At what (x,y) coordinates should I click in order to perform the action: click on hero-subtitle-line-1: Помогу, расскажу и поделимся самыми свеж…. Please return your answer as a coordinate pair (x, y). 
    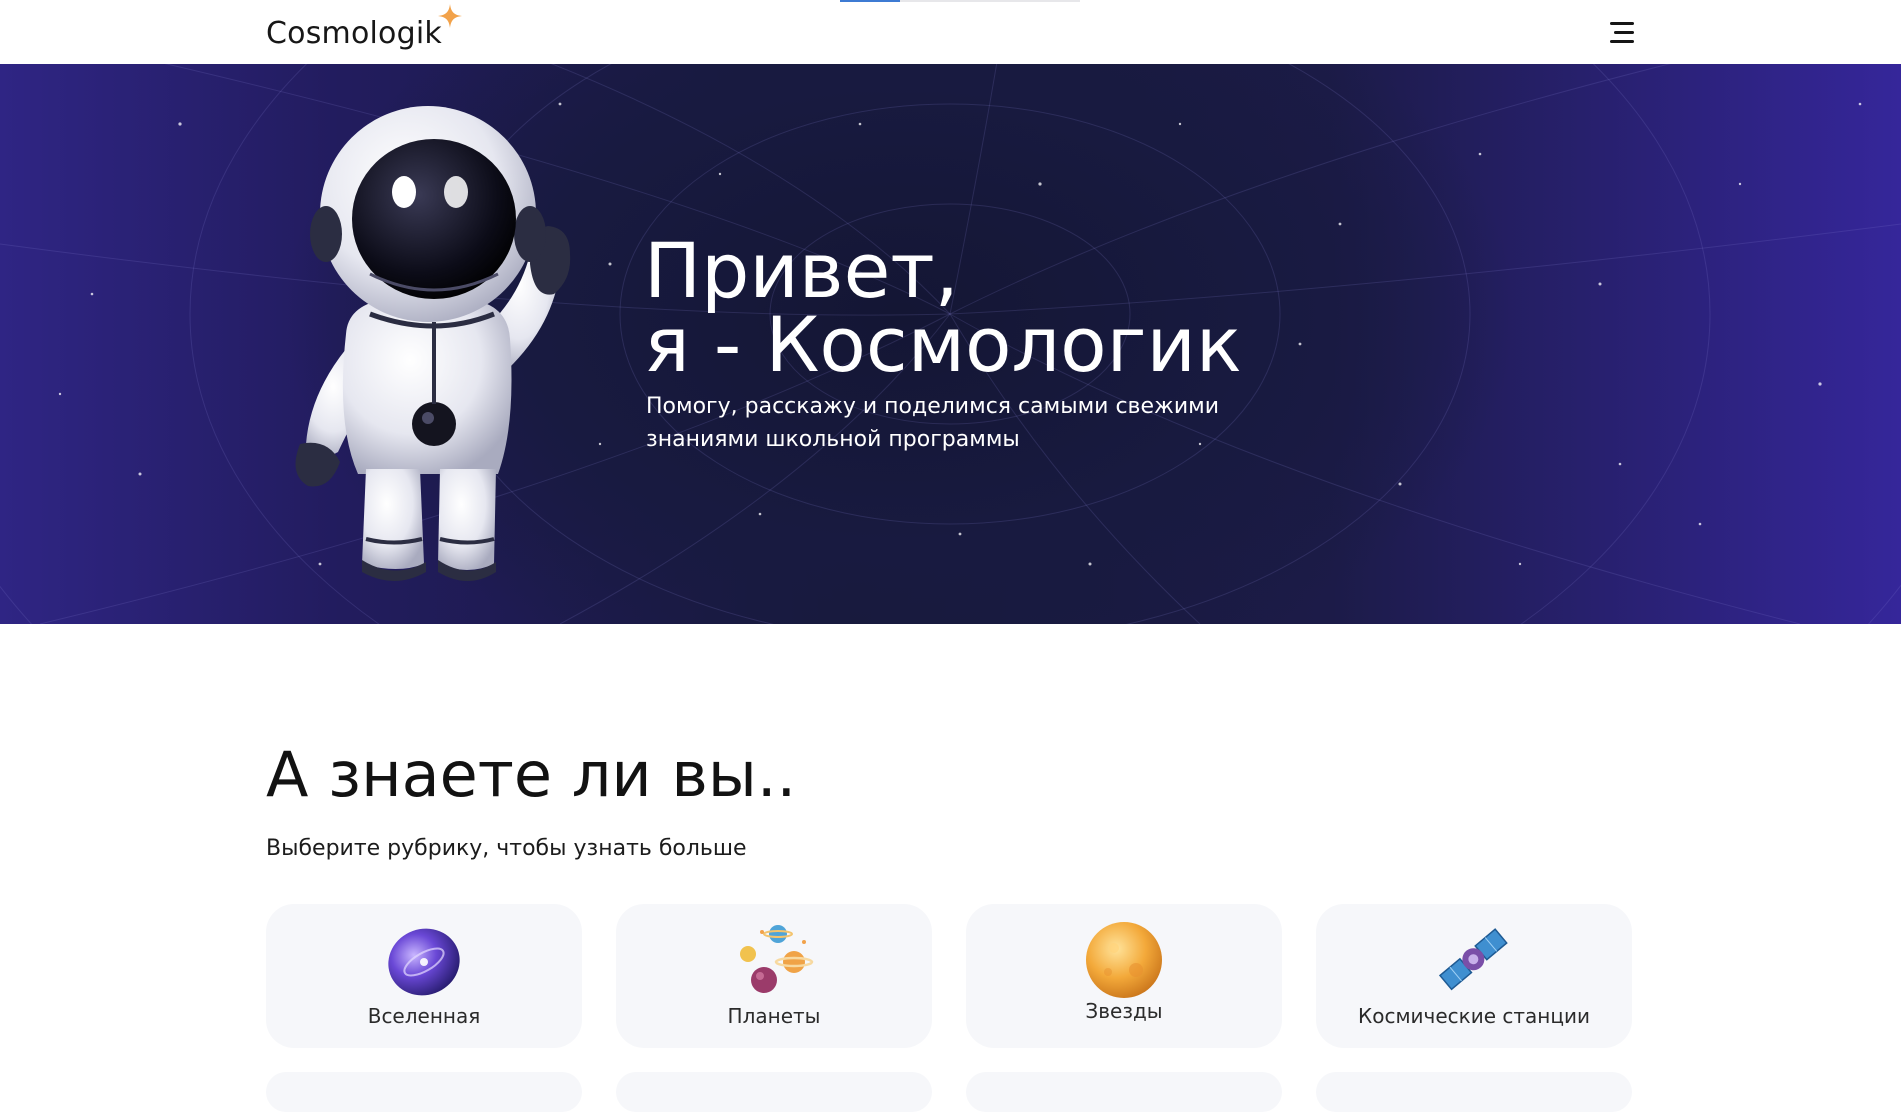
    Looking at the image, I should click on (933, 406).